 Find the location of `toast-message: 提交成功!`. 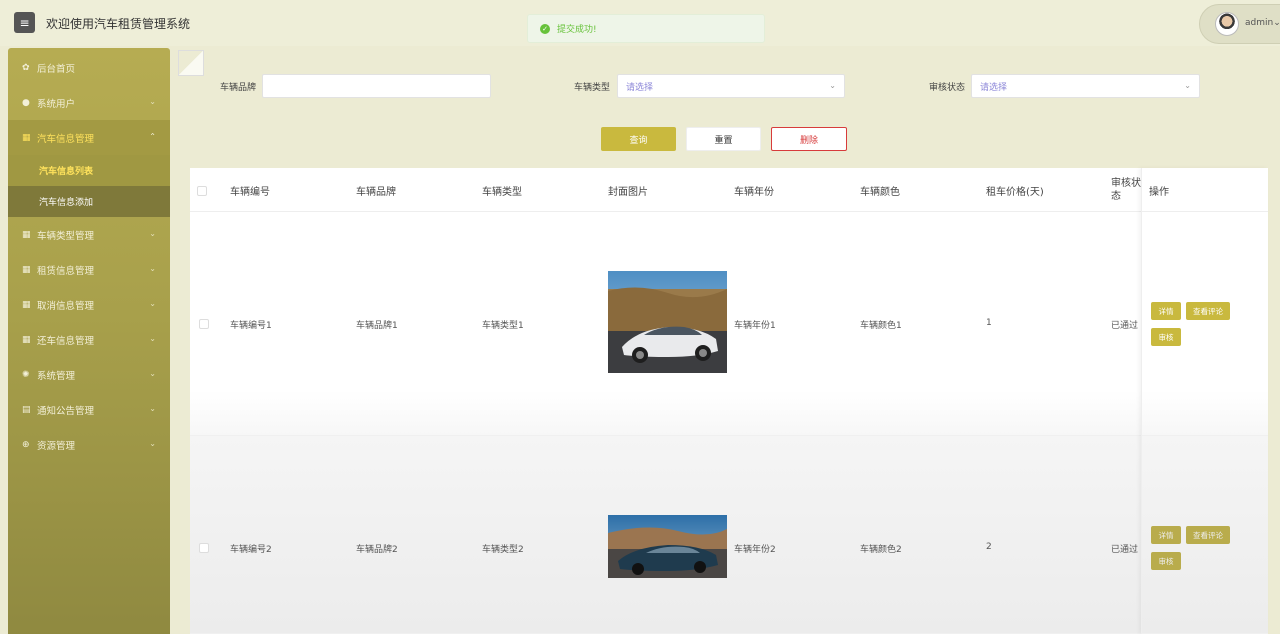

toast-message: 提交成功! is located at coordinates (577, 30).